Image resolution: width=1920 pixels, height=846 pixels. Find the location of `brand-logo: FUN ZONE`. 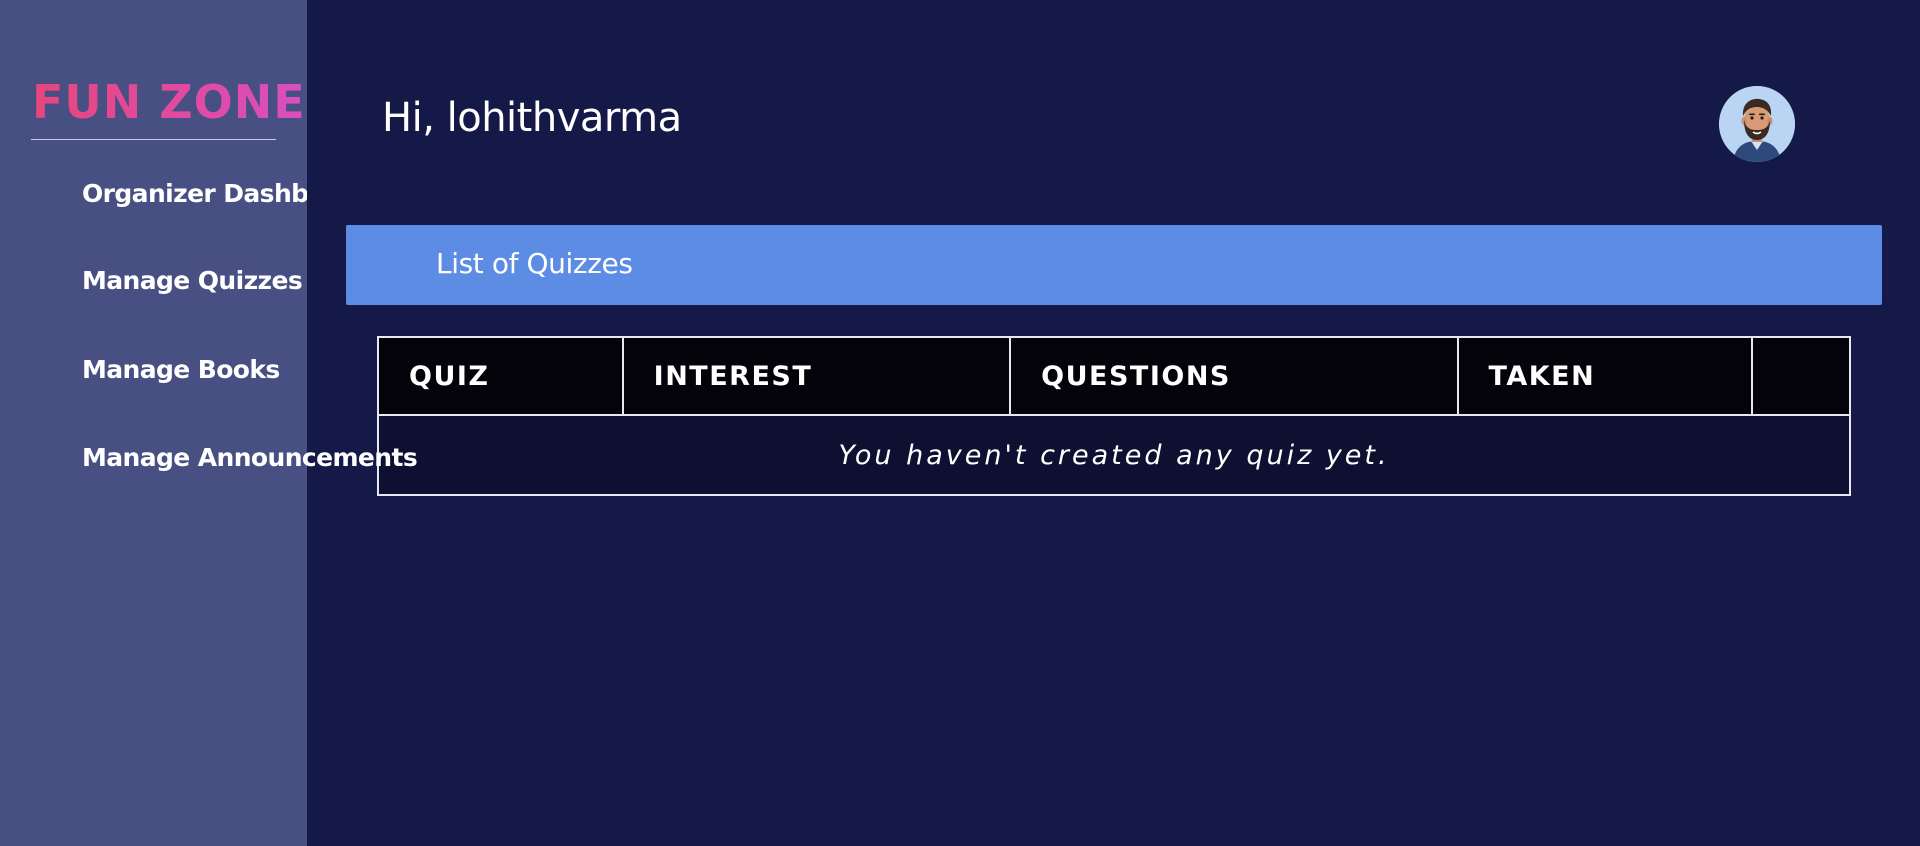

brand-logo: FUN ZONE is located at coordinates (169, 102).